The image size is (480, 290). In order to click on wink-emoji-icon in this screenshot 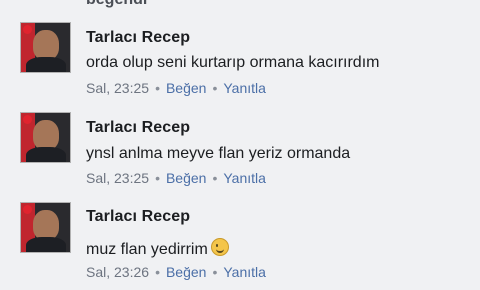, I will do `click(219, 247)`.